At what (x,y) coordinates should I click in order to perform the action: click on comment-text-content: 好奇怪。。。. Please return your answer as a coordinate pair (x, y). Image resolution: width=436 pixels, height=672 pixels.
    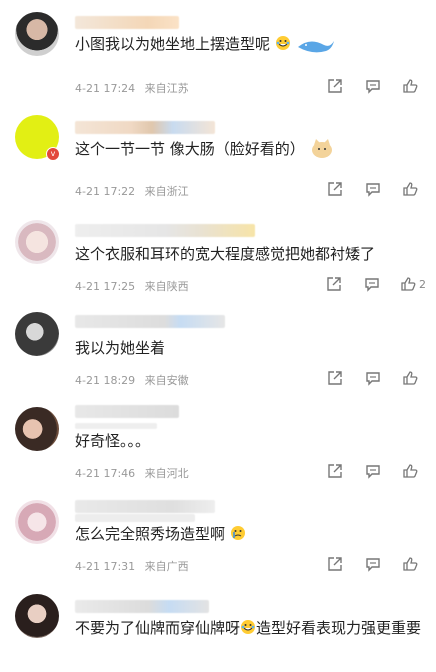
    Looking at the image, I should click on (113, 441).